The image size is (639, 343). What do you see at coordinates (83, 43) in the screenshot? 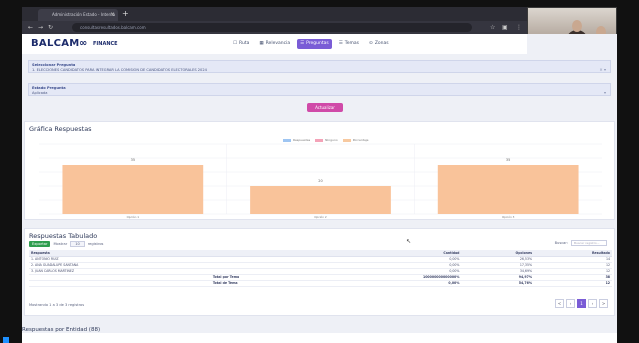
I see `infinity-logo-icon: ∞` at bounding box center [83, 43].